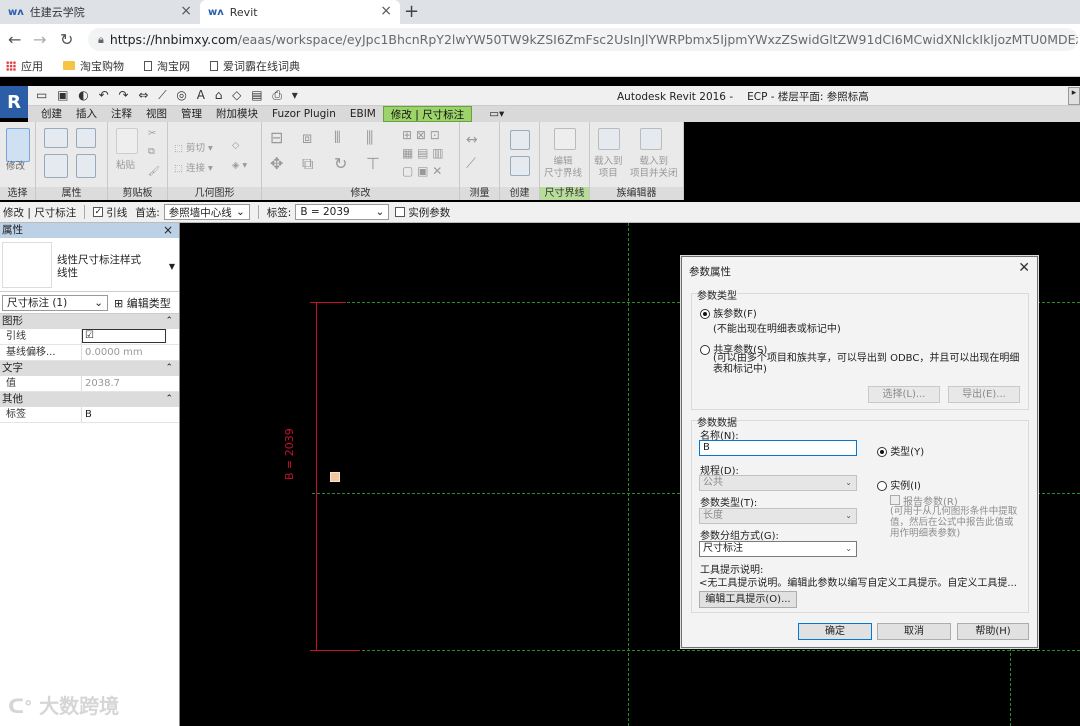  What do you see at coordinates (520, 166) in the screenshot?
I see `create-group-icon` at bounding box center [520, 166].